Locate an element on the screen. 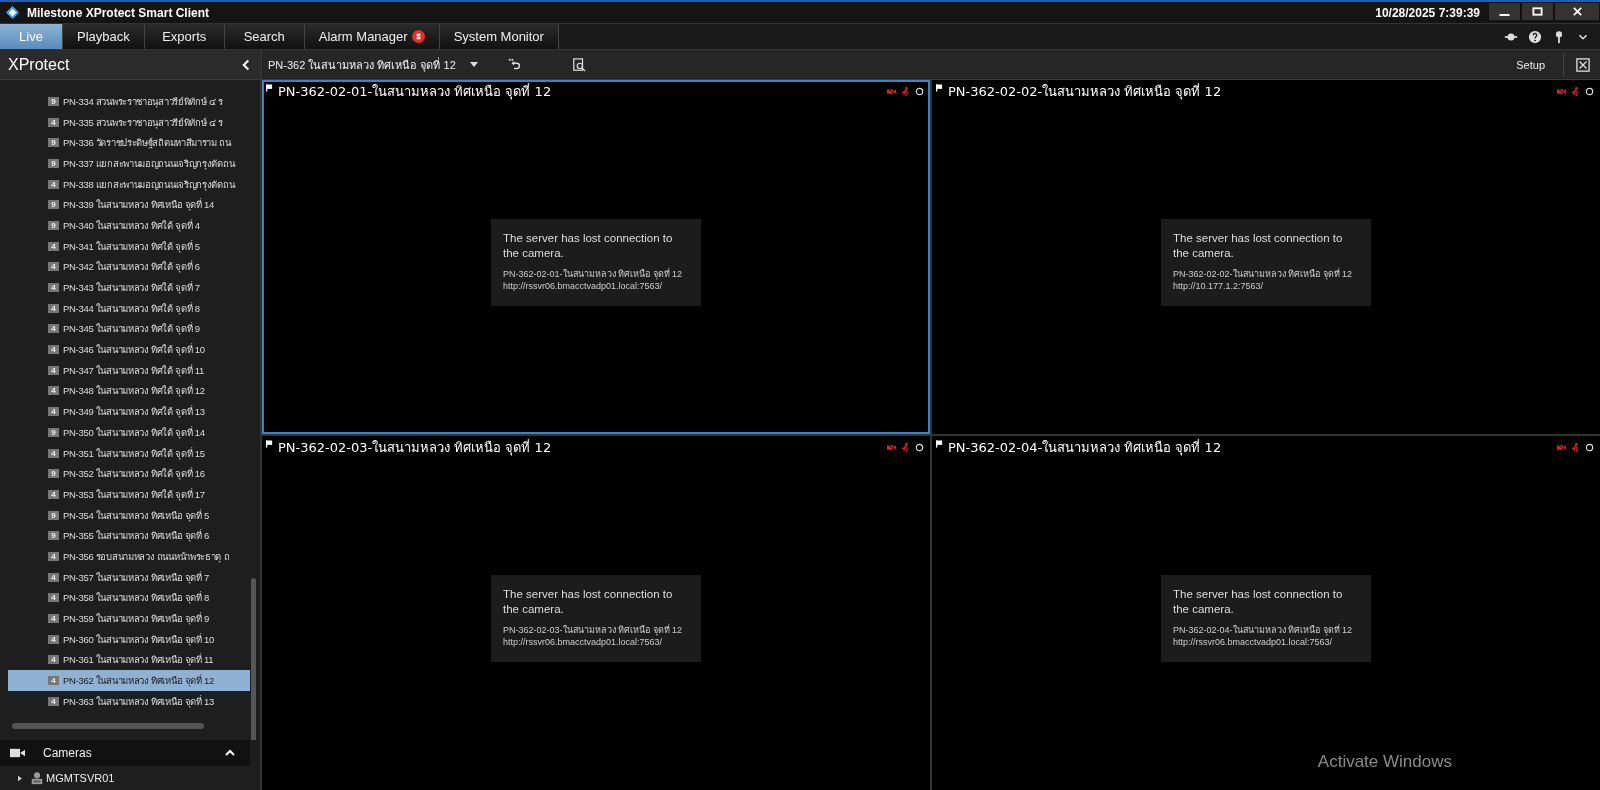 This screenshot has height=790, width=1600. close-icon is located at coordinates (1577, 11).